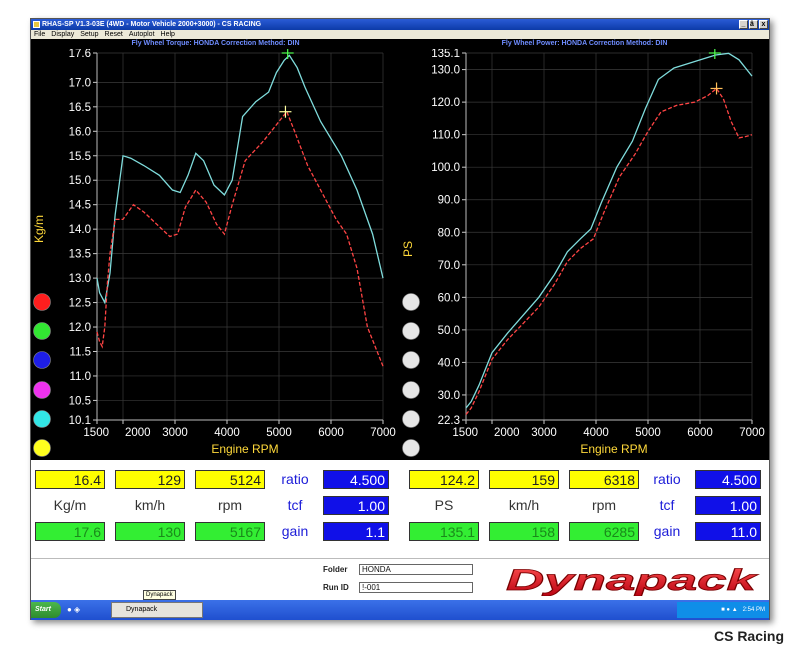  Describe the element at coordinates (408, 249) in the screenshot. I see `y-axis-label: PS` at that location.